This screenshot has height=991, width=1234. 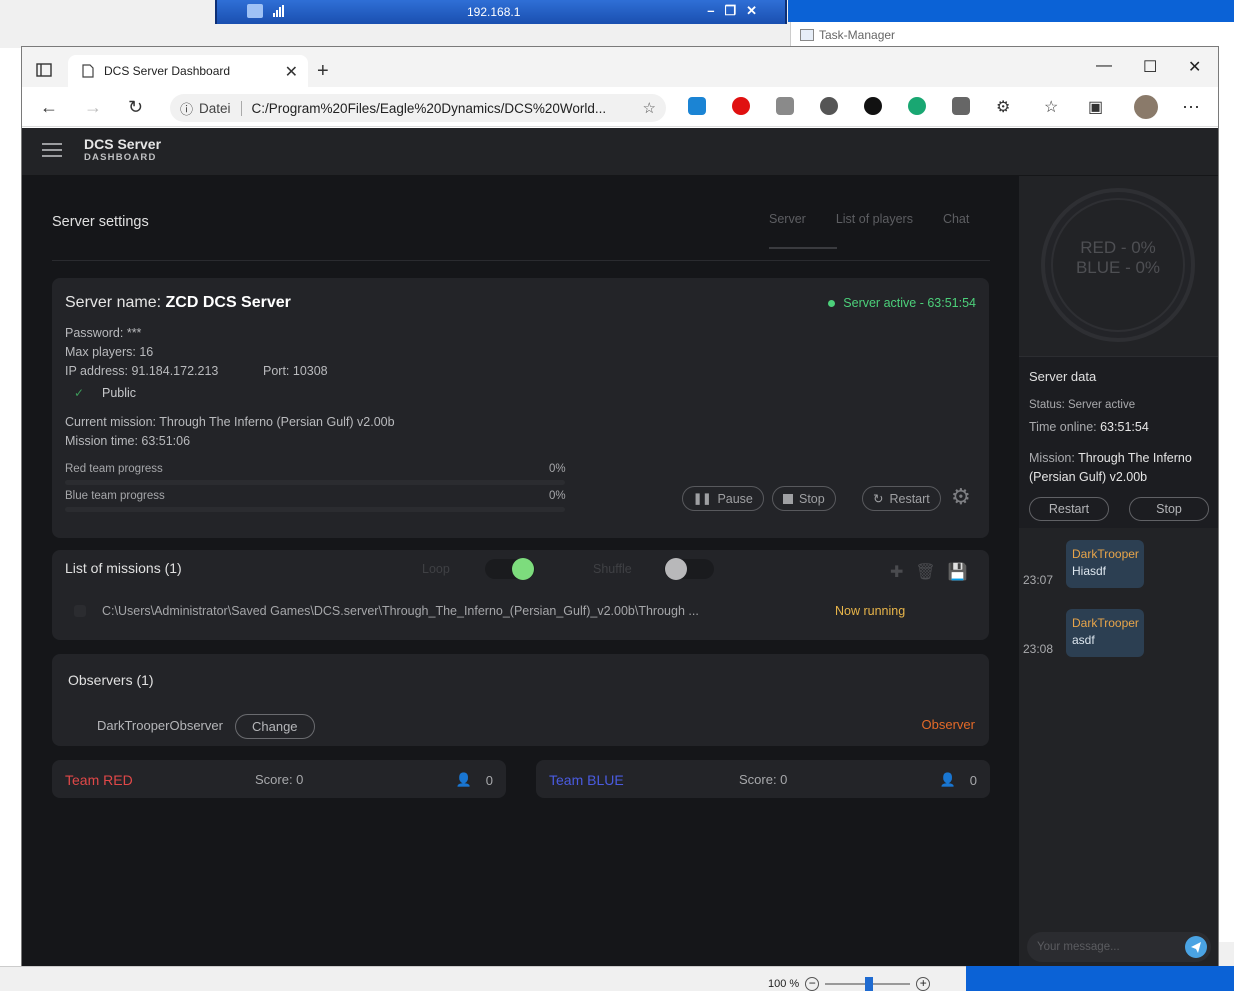 What do you see at coordinates (93, 107) in the screenshot?
I see `forward-icon: →` at bounding box center [93, 107].